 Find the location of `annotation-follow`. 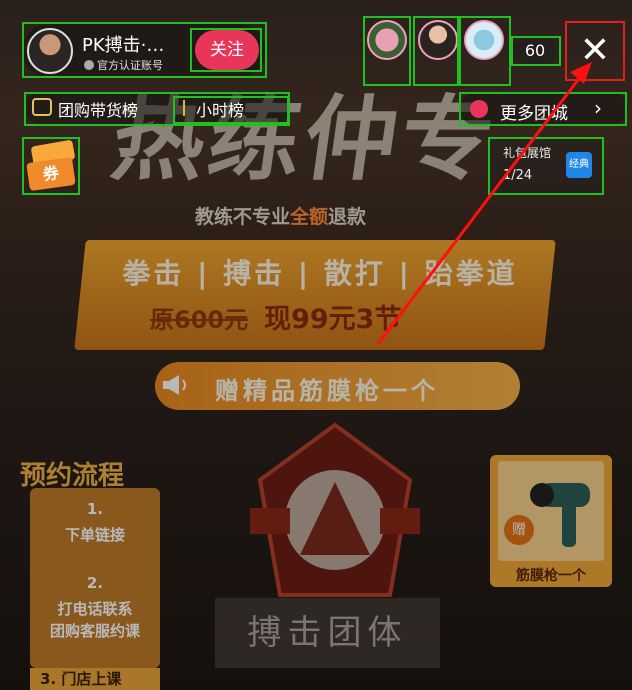

annotation-follow is located at coordinates (226, 50).